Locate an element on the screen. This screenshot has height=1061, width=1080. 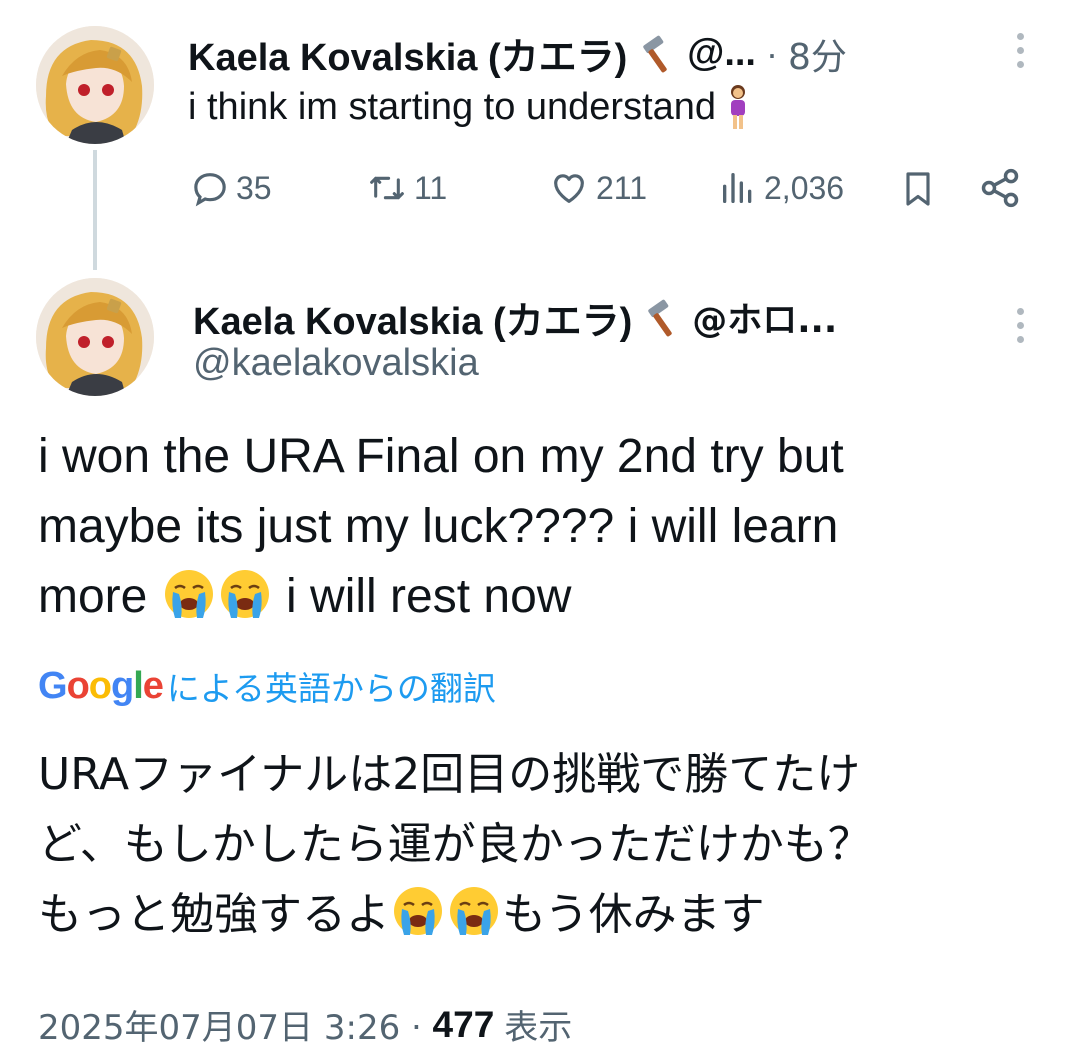
tweet1-text-row: i think im starting to understand is located at coordinates (469, 107).